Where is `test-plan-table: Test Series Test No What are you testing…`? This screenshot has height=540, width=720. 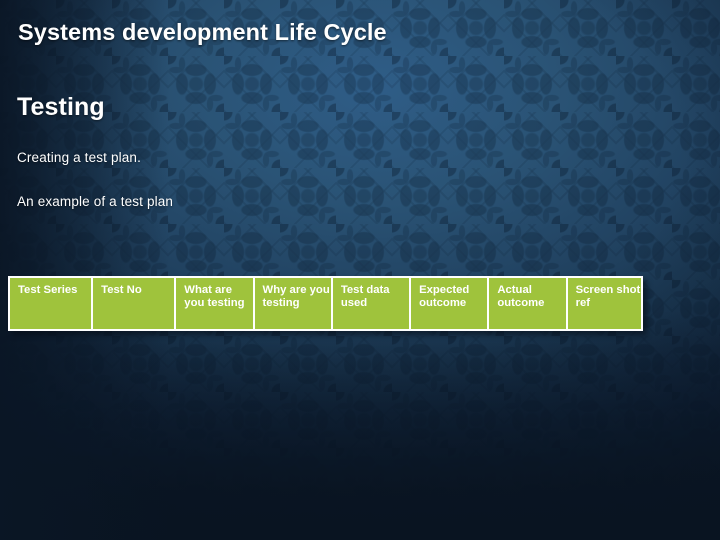
test-plan-table: Test Series Test No What are you testing… is located at coordinates (325, 303).